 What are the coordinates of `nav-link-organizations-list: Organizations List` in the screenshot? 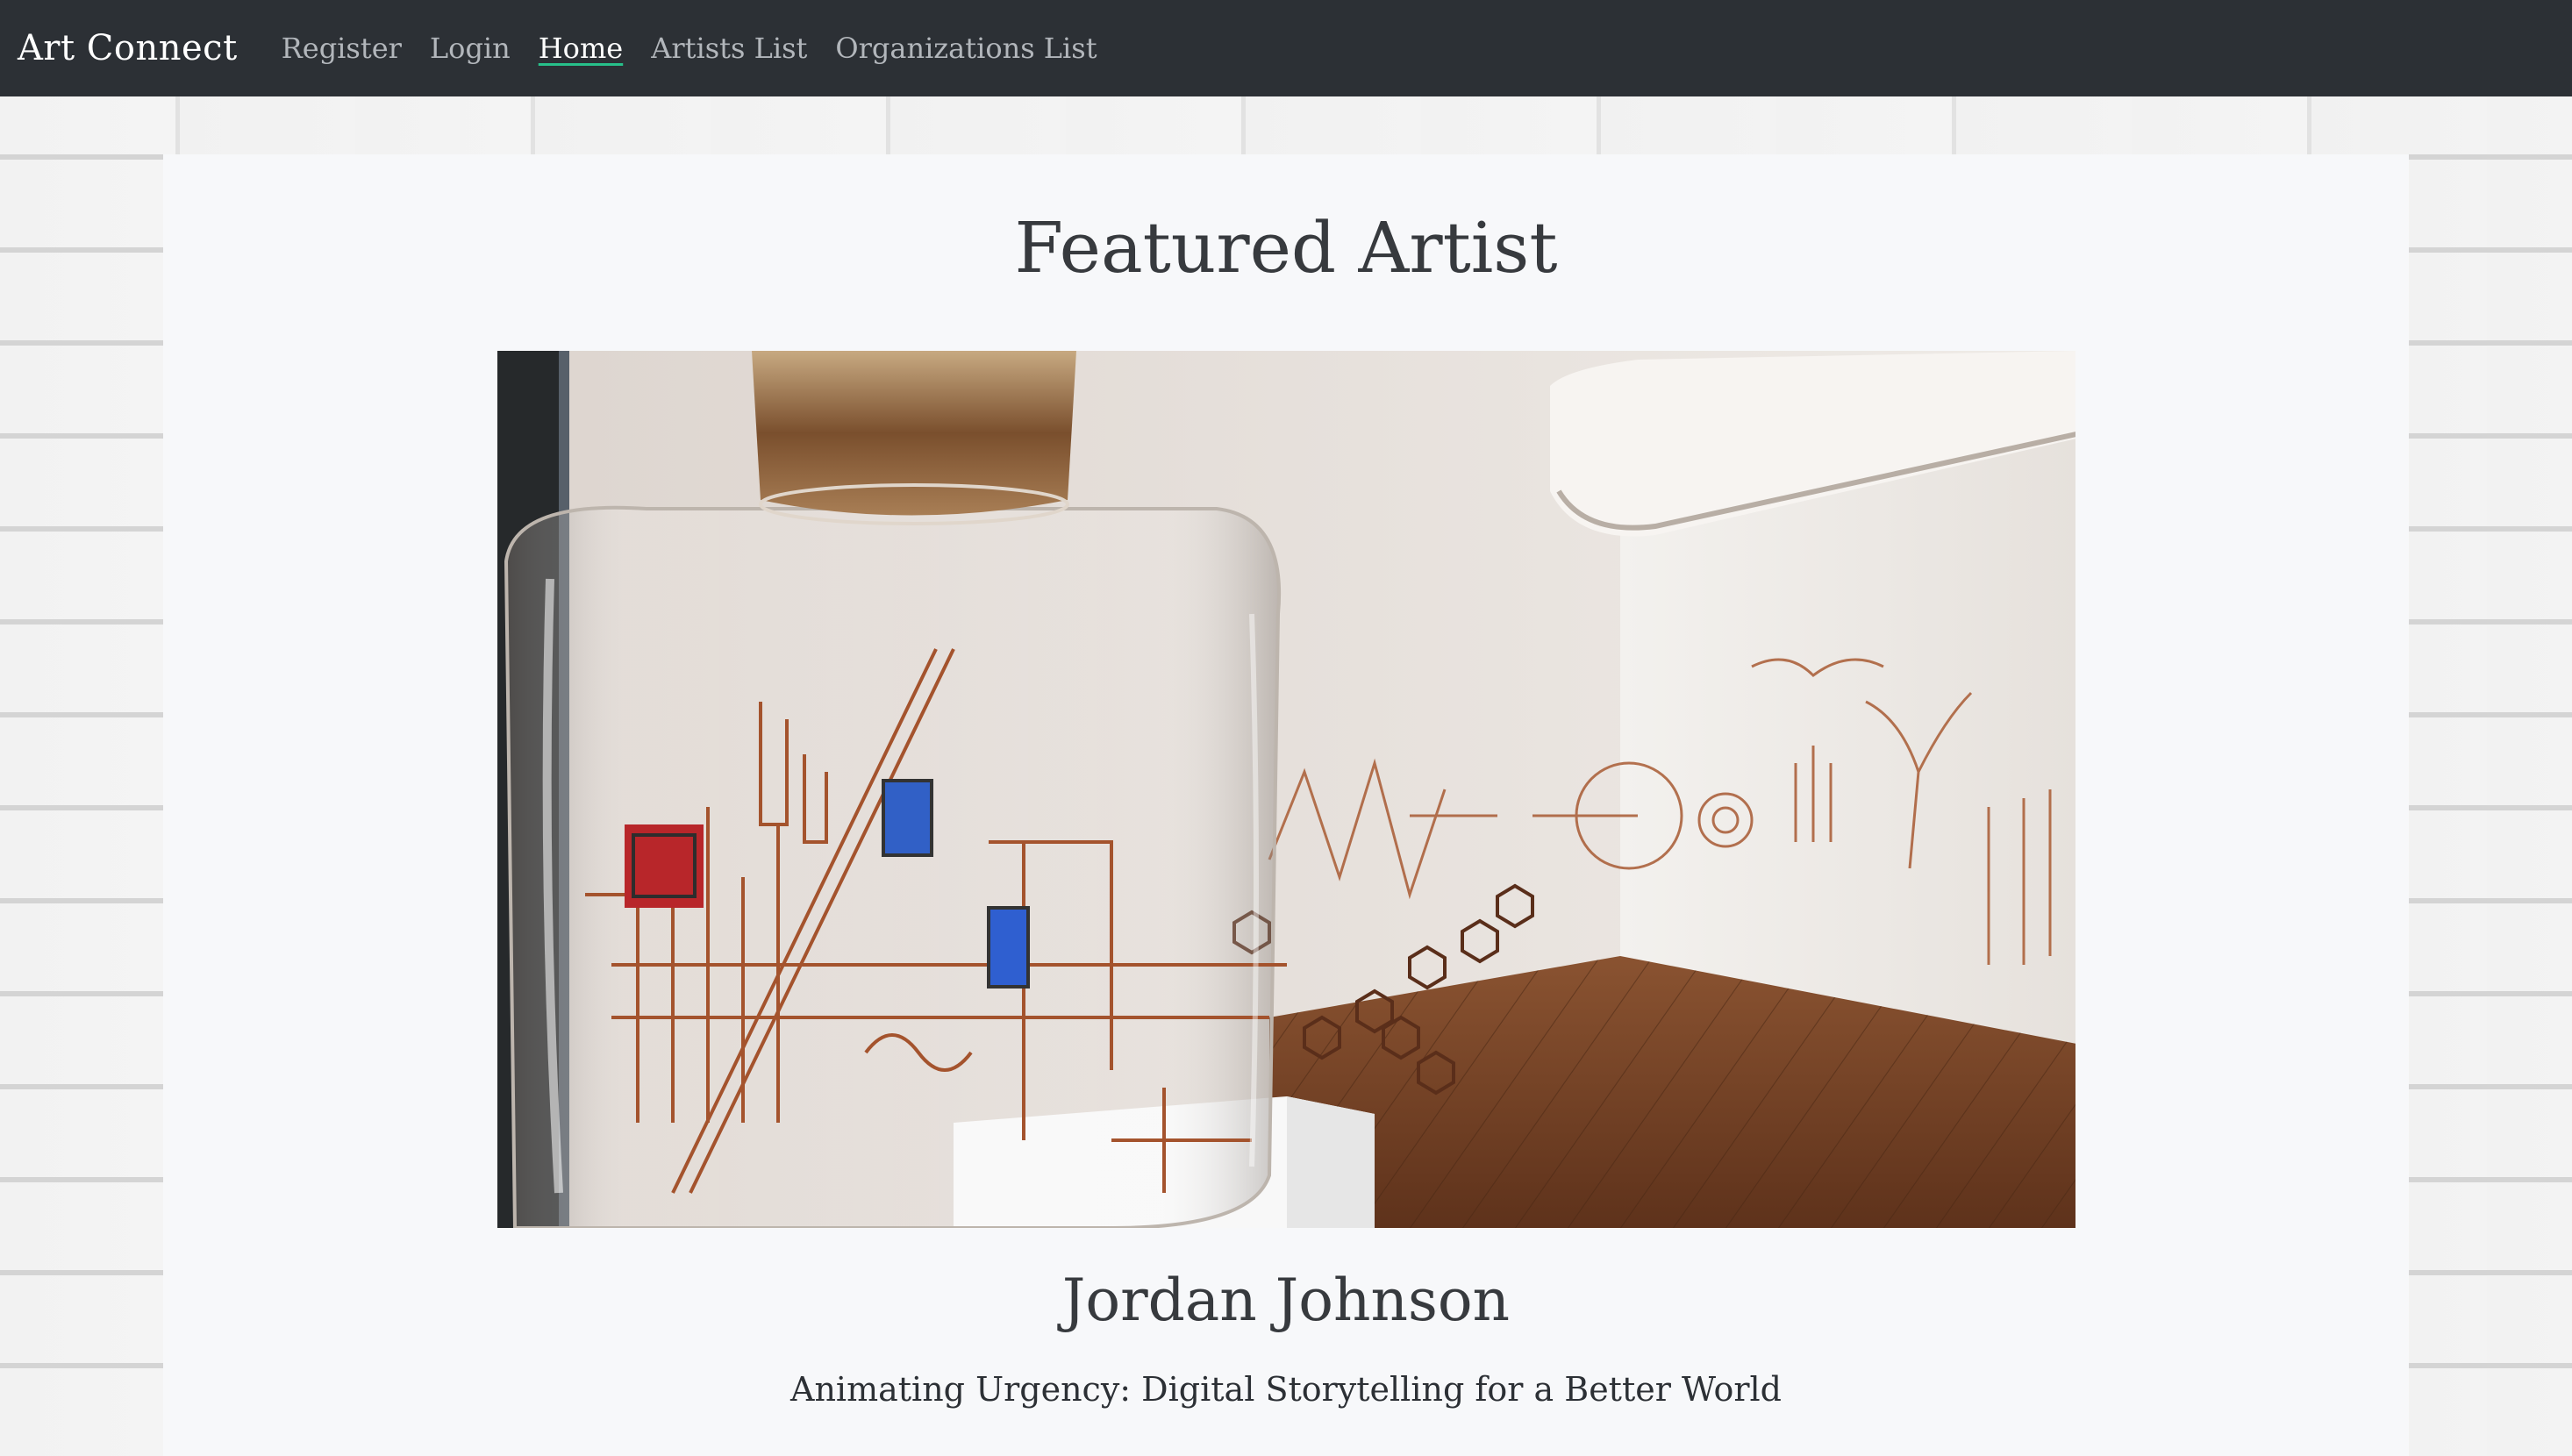 It's located at (966, 48).